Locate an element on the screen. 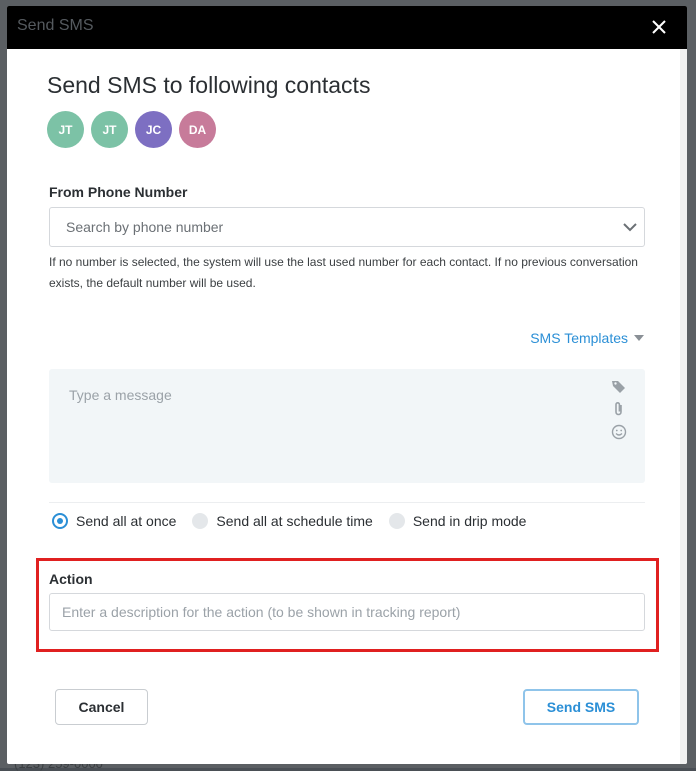 The height and width of the screenshot is (771, 696). radio-label: Send in drip mode is located at coordinates (469, 521).